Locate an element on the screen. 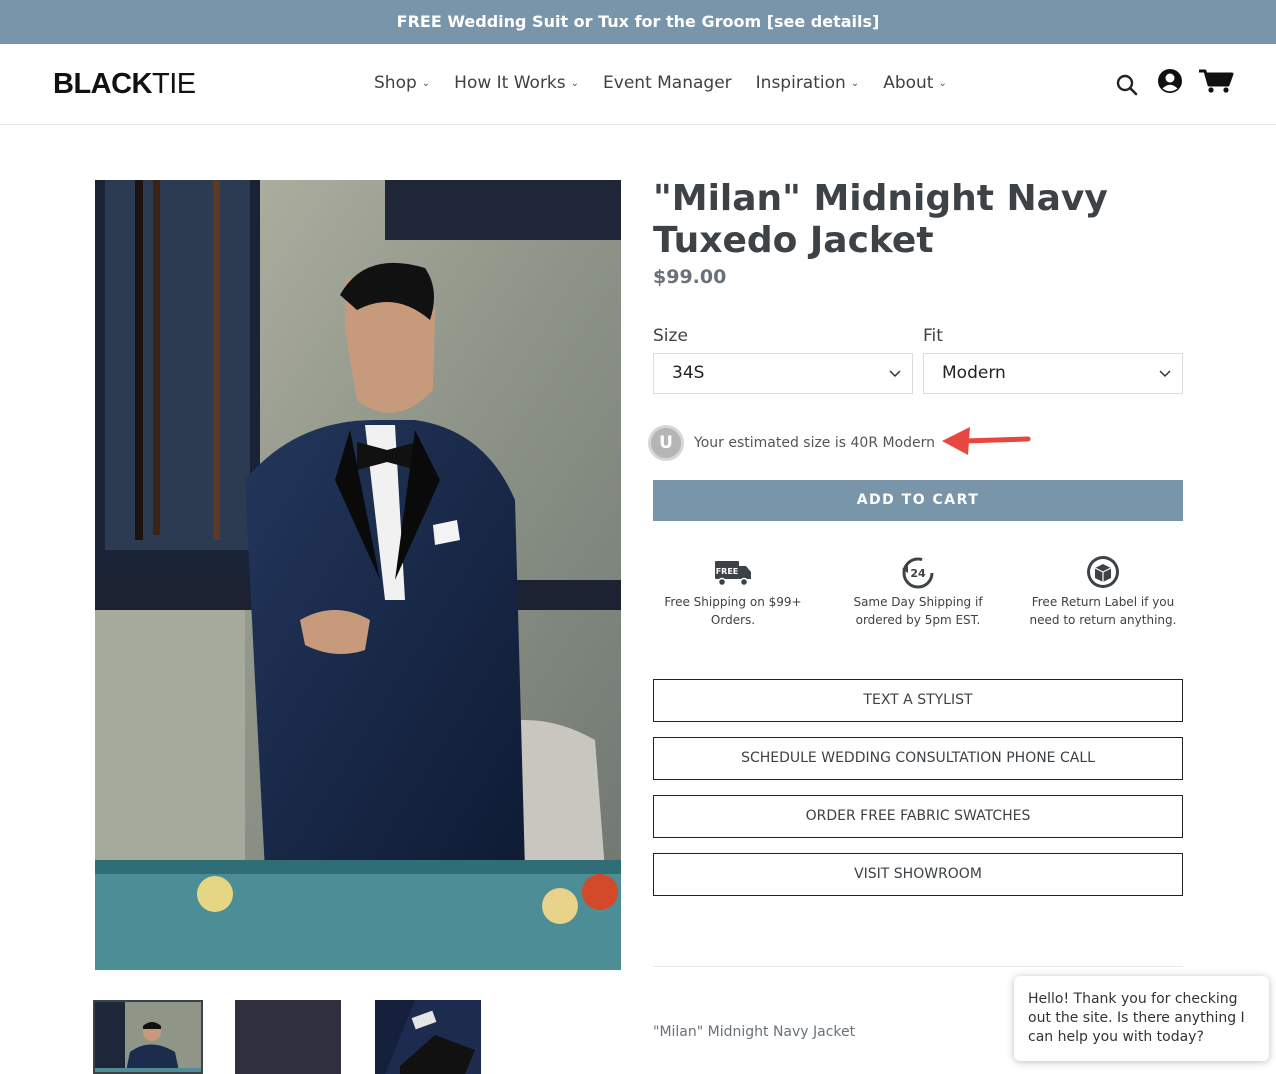  fit-label: Fit is located at coordinates (933, 336).